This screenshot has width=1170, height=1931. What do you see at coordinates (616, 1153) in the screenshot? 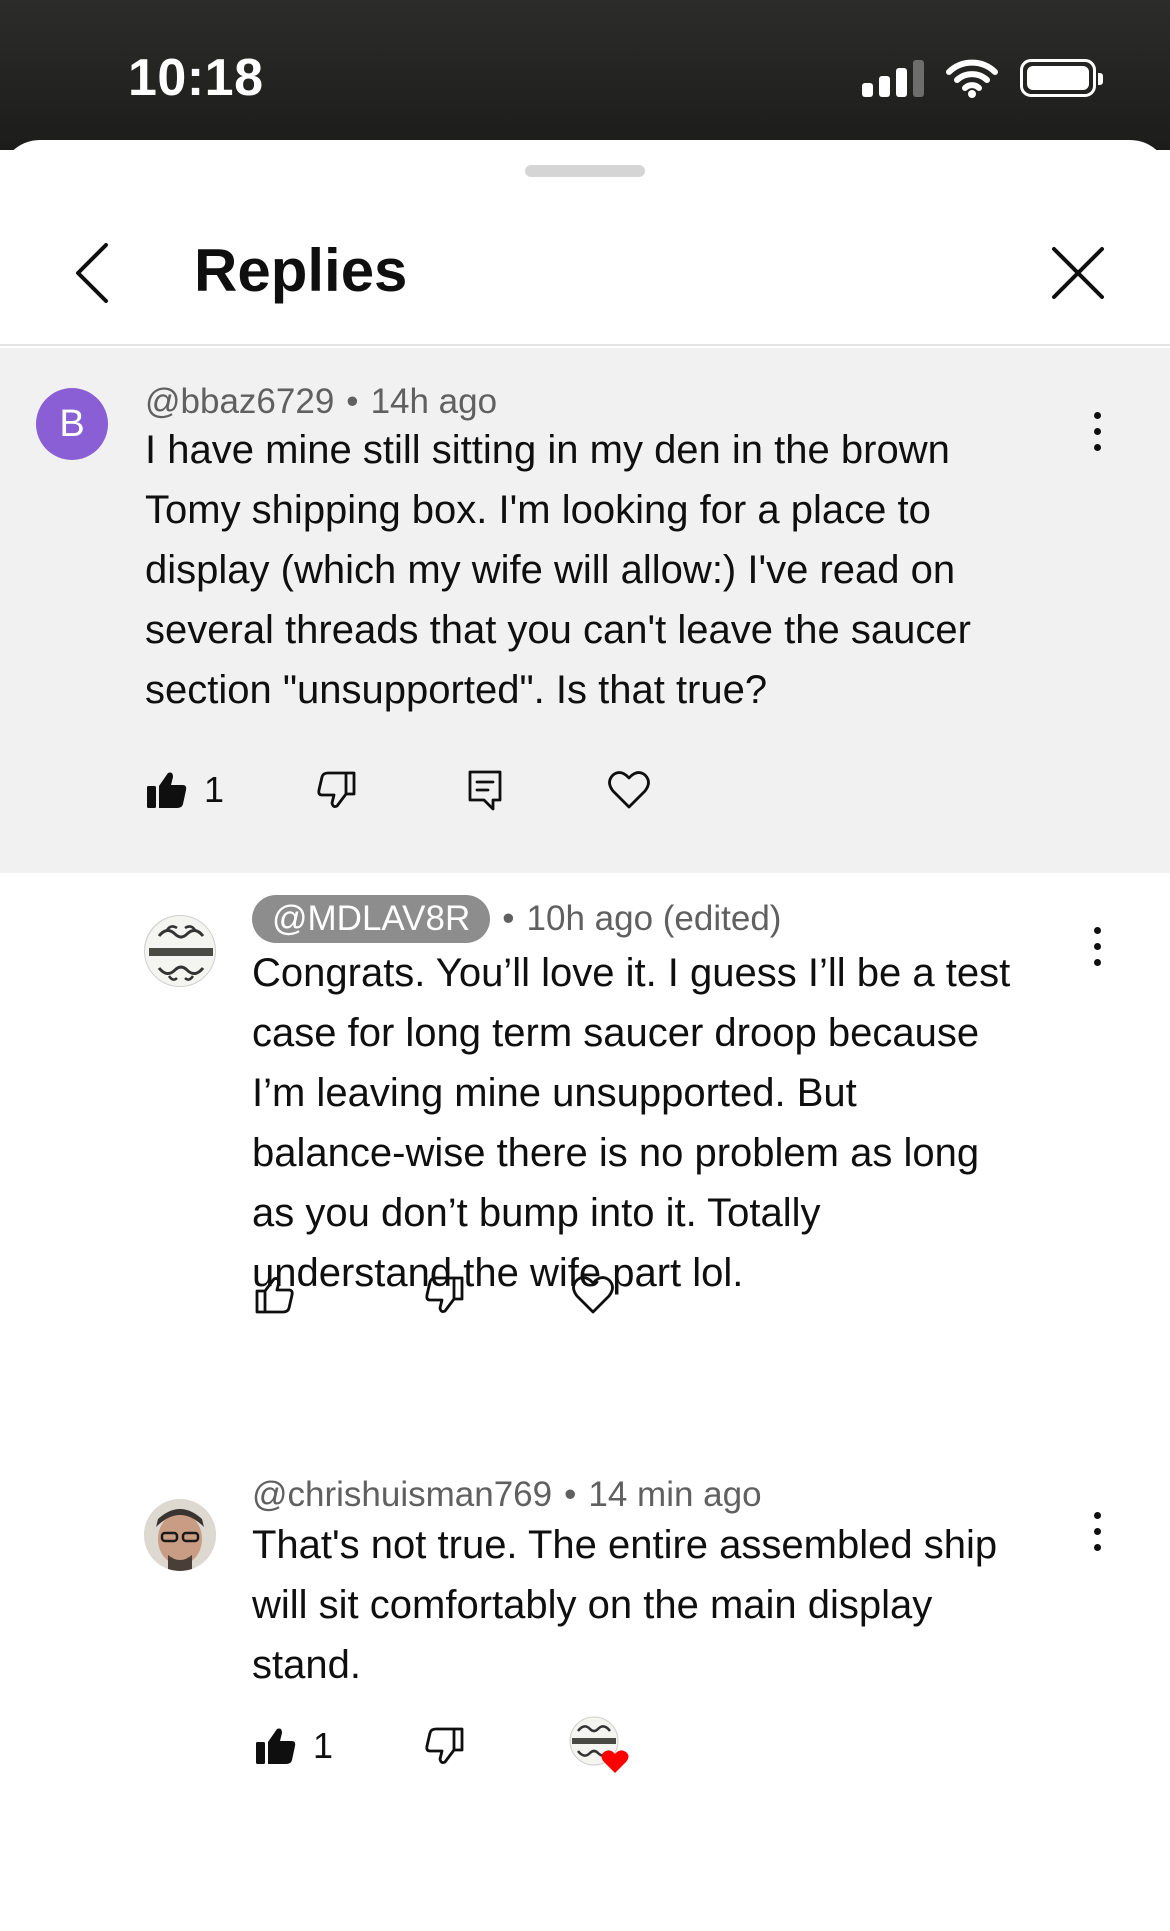
I see `comment-line: balance-wise there is no problem as long` at bounding box center [616, 1153].